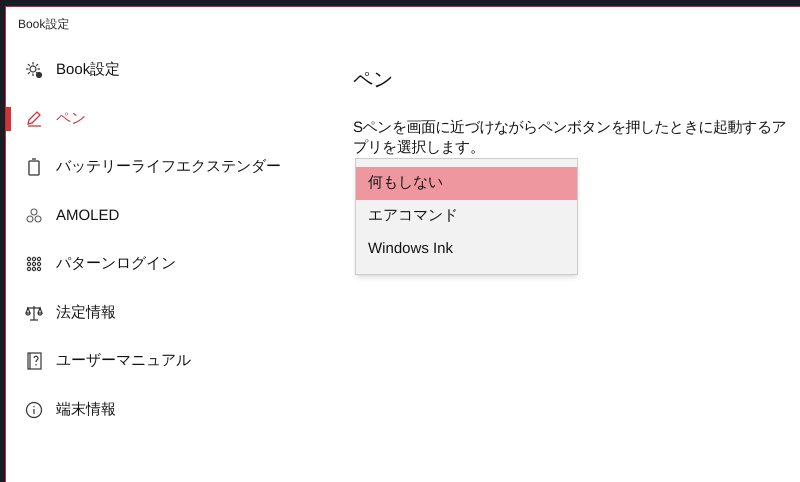 The height and width of the screenshot is (482, 800). Describe the element at coordinates (34, 167) in the screenshot. I see `battery-icon` at that location.